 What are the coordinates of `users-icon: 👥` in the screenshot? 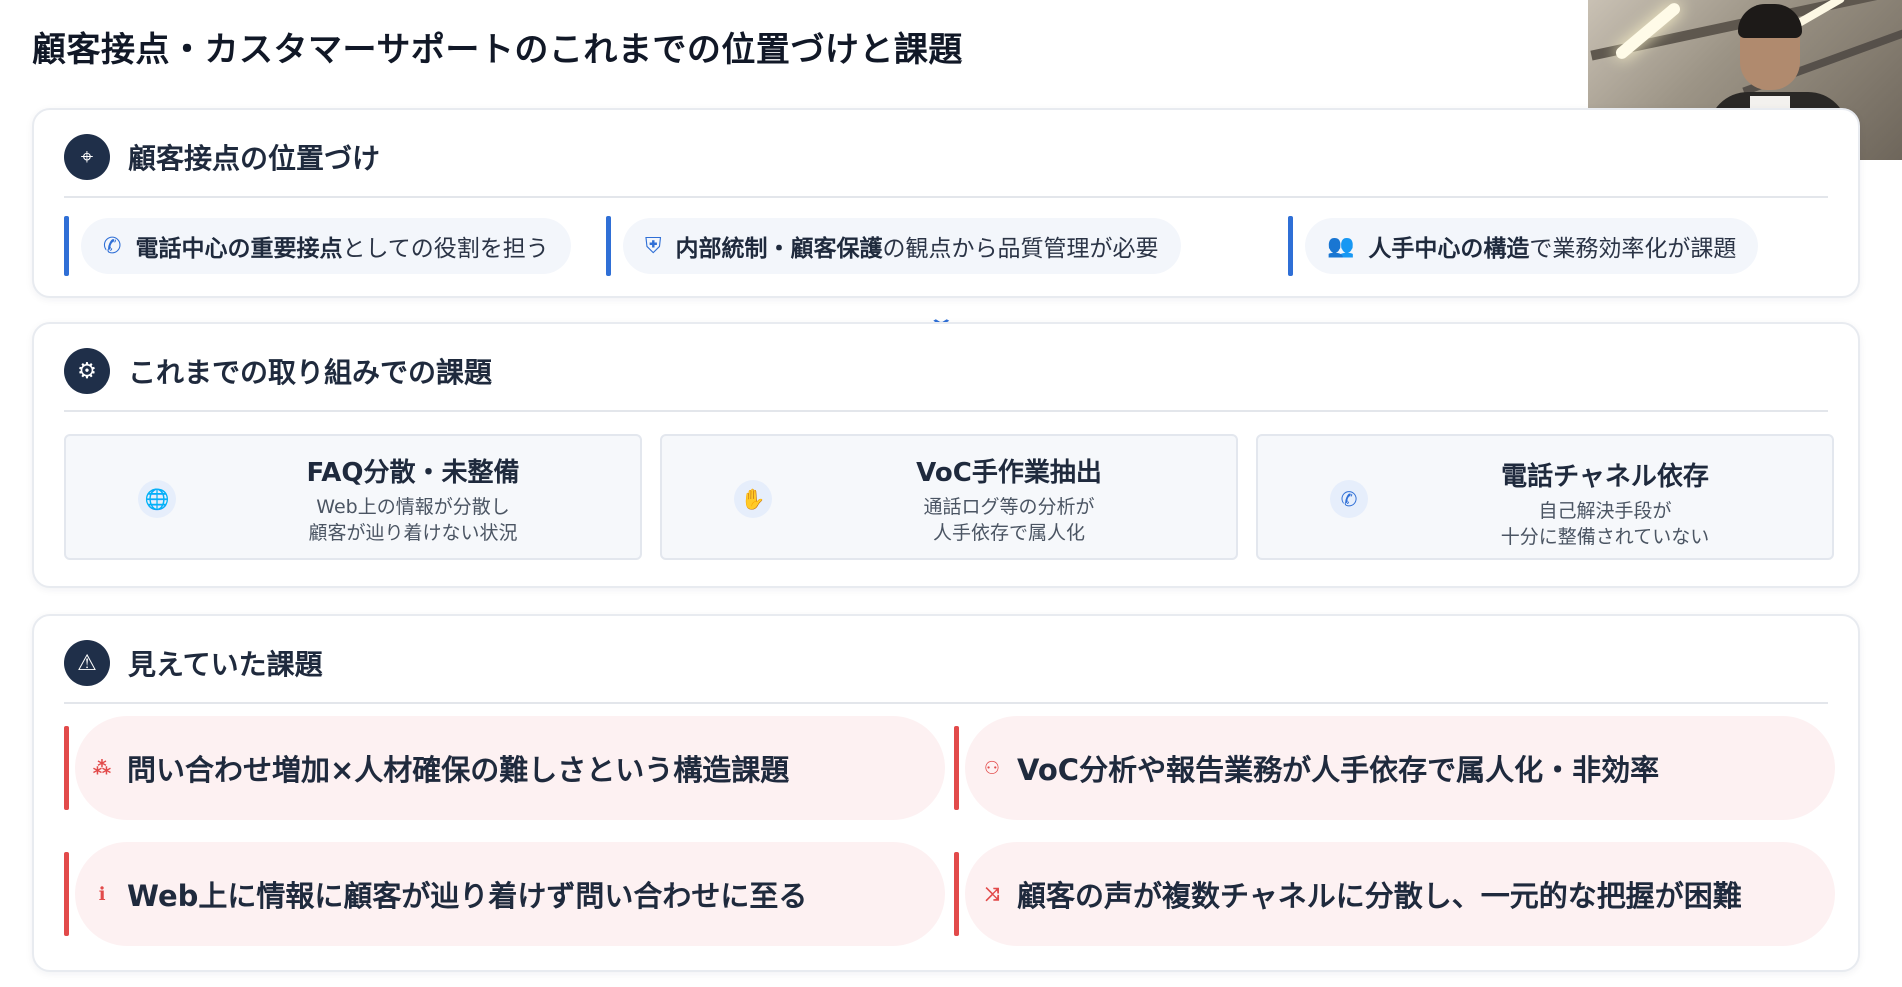 It's located at (1341, 246).